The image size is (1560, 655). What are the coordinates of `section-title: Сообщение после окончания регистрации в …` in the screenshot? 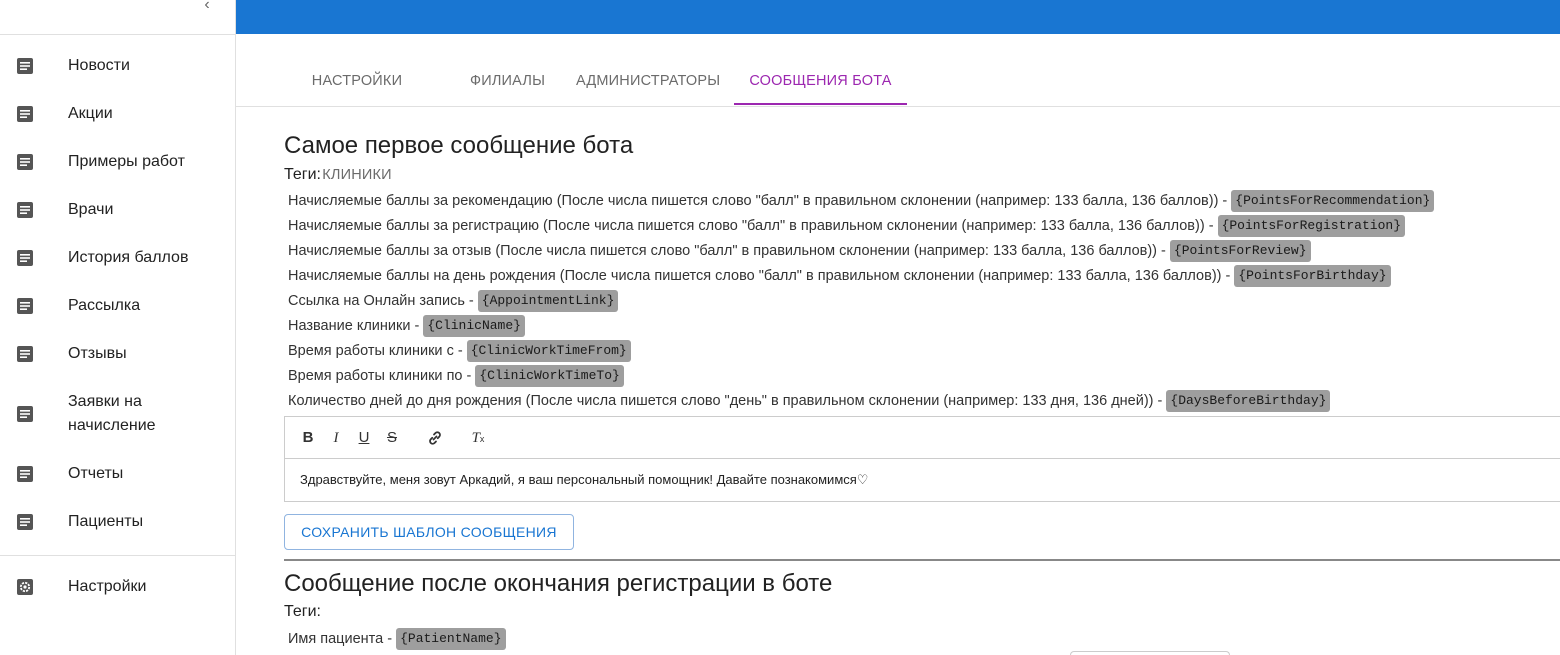 It's located at (558, 583).